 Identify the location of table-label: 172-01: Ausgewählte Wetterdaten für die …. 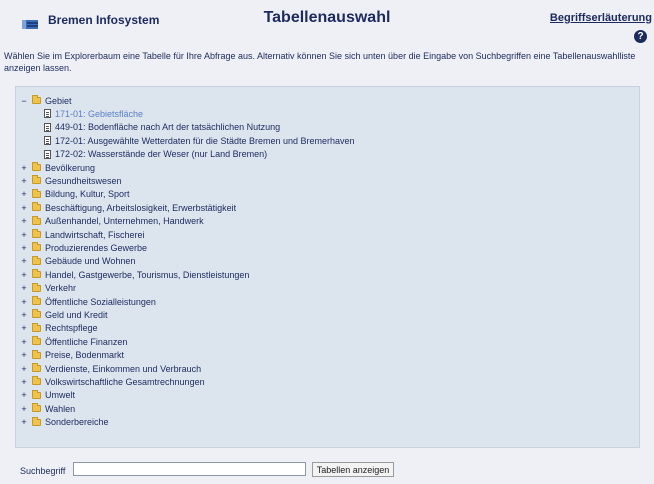
(205, 141).